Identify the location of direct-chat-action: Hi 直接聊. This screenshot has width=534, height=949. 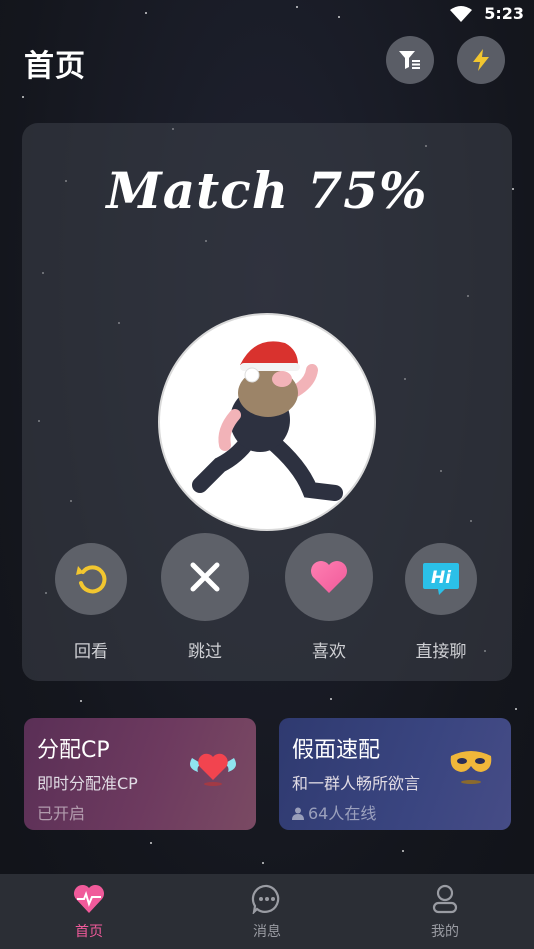
(441, 597).